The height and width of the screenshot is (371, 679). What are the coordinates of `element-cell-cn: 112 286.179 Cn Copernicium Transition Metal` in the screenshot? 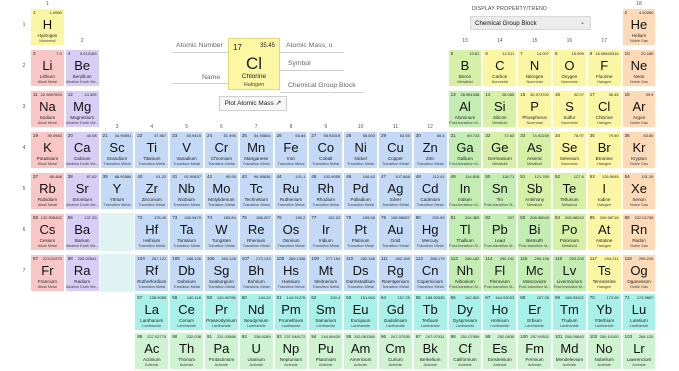 It's located at (430, 273).